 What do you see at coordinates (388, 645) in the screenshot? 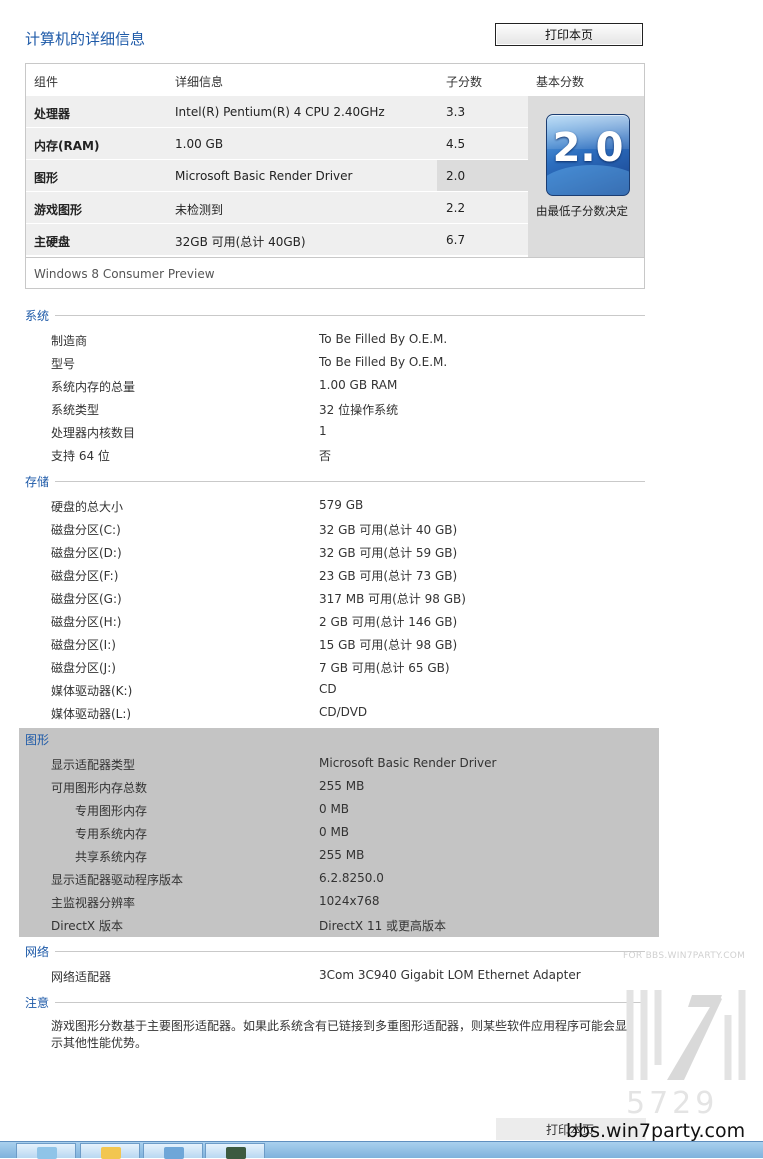
I see `item-value: 15 GB 可用(总计 98 GB)` at bounding box center [388, 645].